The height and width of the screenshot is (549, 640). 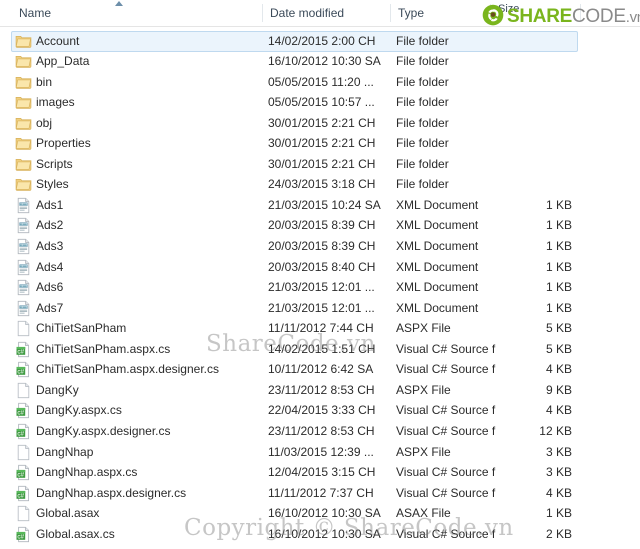 I want to click on column-header-type: Type, so click(x=440, y=13).